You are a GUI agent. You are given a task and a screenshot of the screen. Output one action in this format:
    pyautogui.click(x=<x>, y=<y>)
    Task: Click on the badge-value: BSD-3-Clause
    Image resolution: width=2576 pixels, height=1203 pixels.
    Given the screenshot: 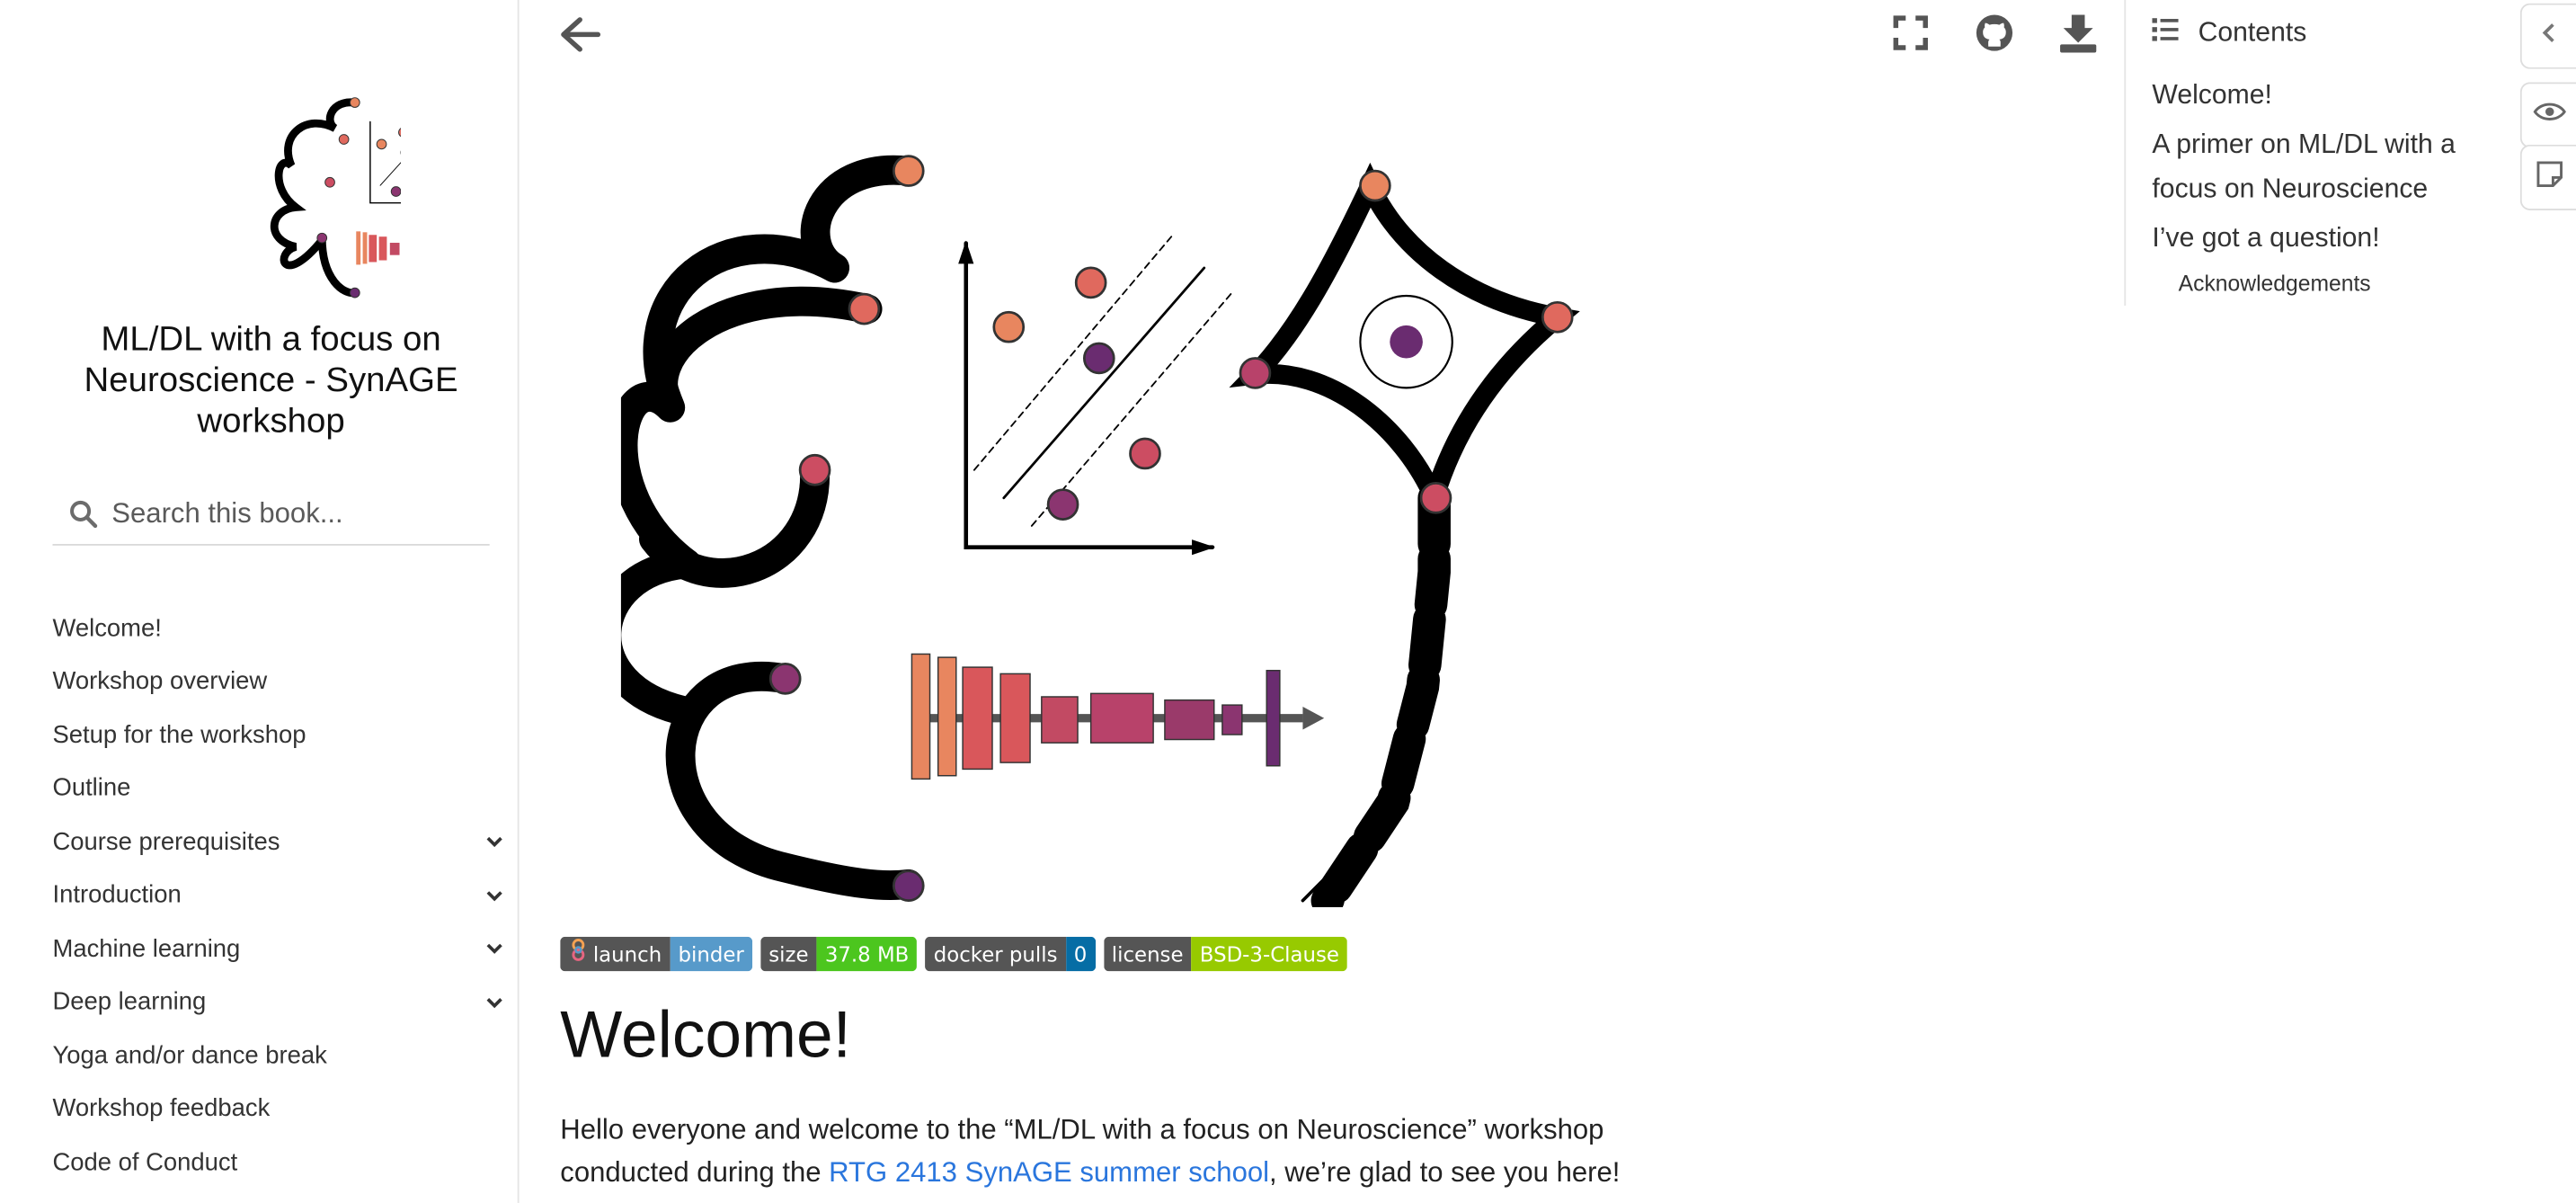 What is the action you would take?
    pyautogui.click(x=1269, y=954)
    